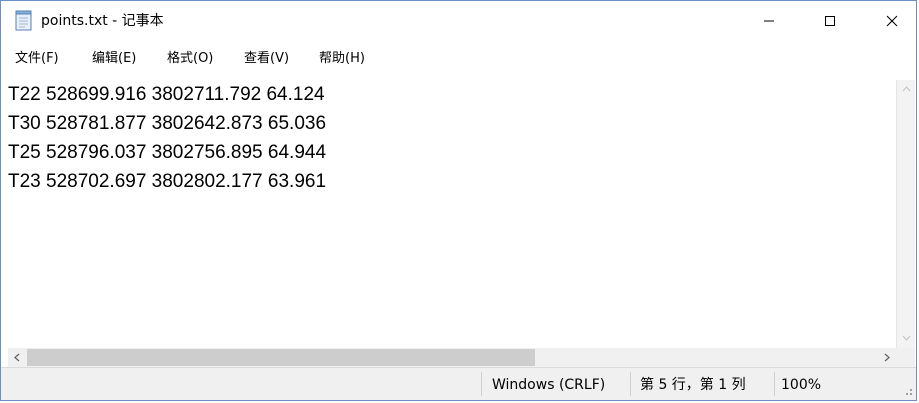  What do you see at coordinates (906, 338) in the screenshot?
I see `chevron-down-icon` at bounding box center [906, 338].